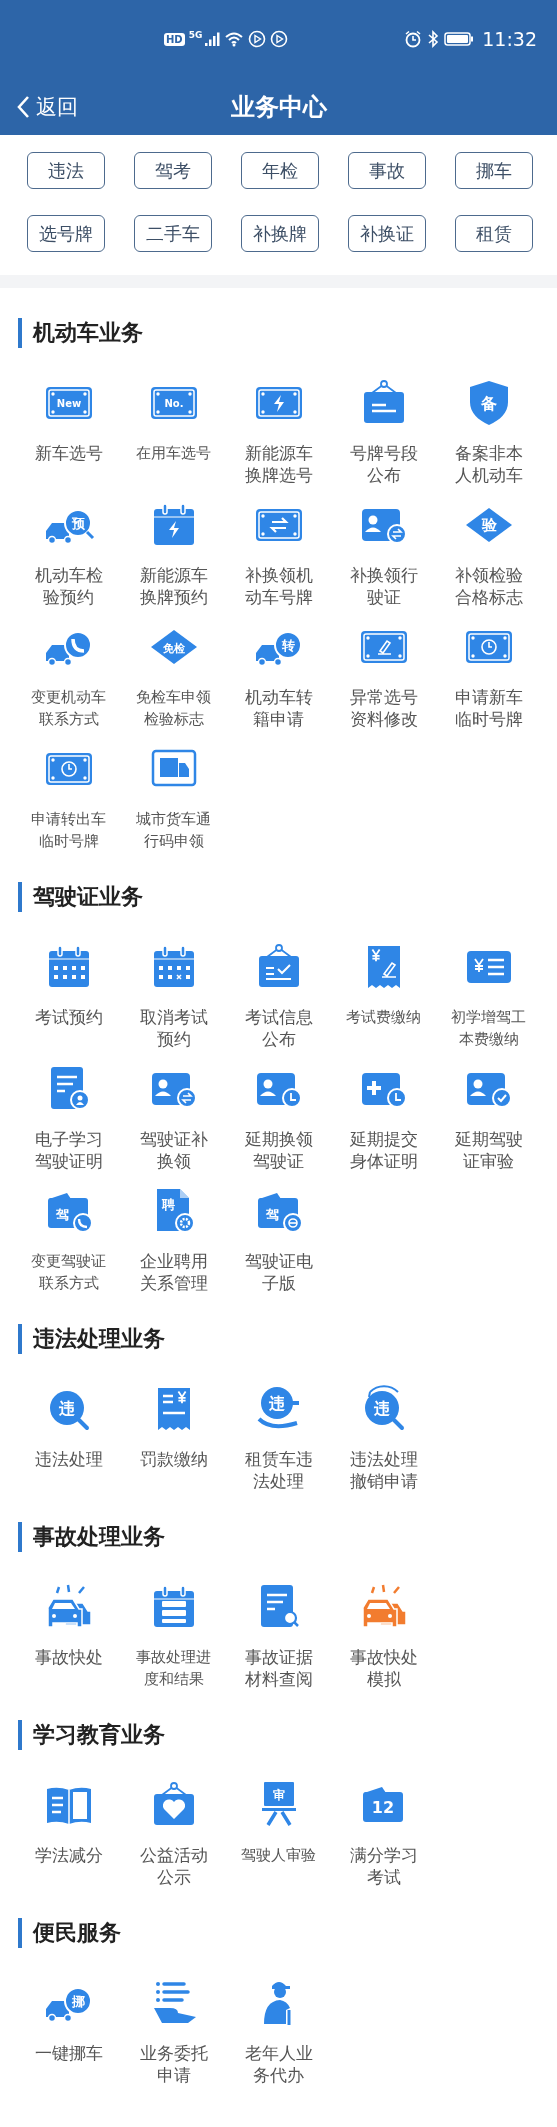 The height and width of the screenshot is (2127, 557). What do you see at coordinates (383, 1635) in the screenshot?
I see `service-item: 事故快处模拟` at bounding box center [383, 1635].